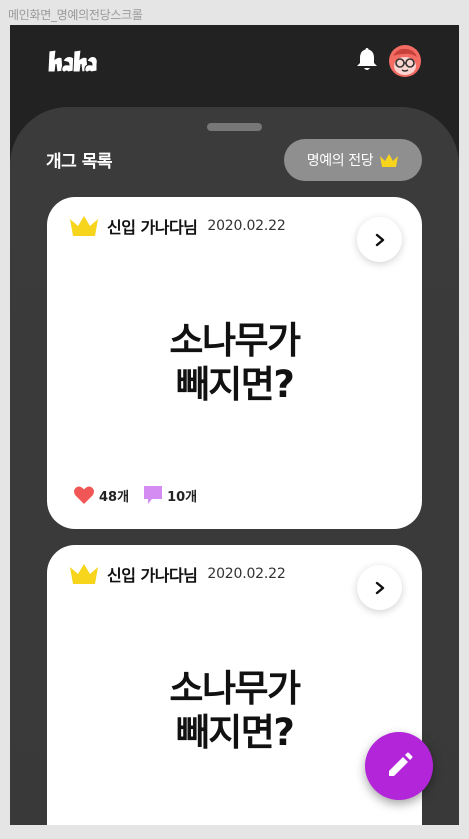 The image size is (469, 839). What do you see at coordinates (153, 495) in the screenshot?
I see `comment-icon` at bounding box center [153, 495].